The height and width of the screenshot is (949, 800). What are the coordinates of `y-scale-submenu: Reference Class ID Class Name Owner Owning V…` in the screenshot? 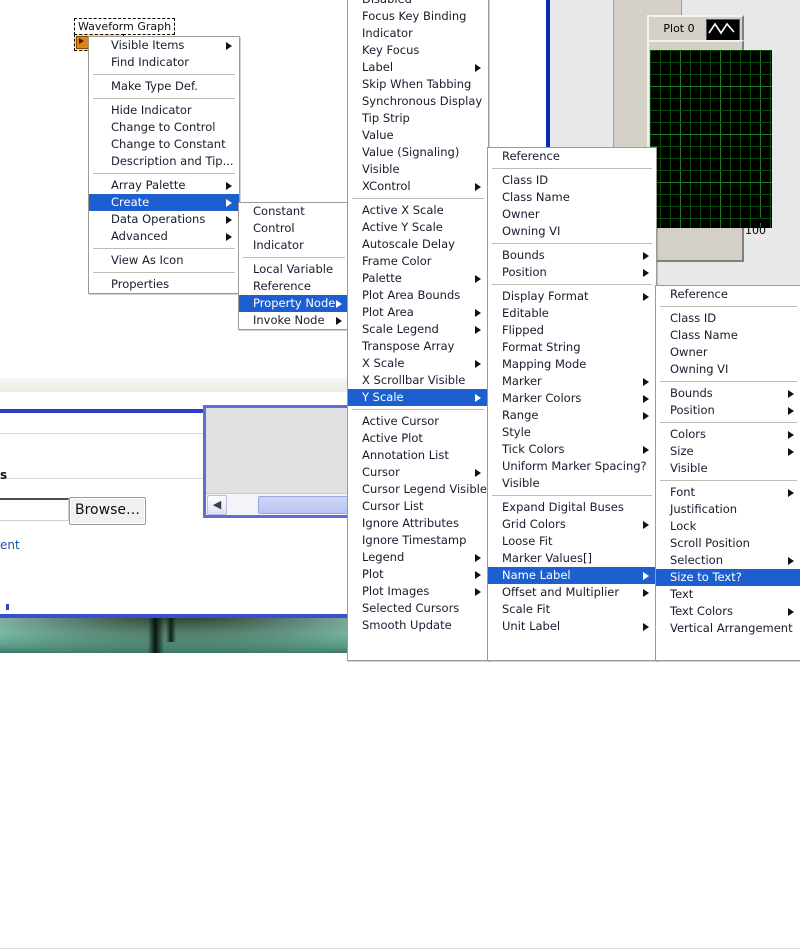 It's located at (572, 404).